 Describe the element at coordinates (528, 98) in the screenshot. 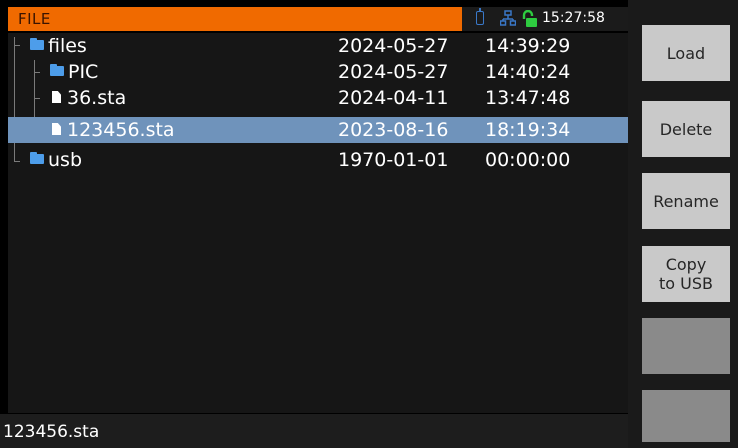

I see `row-time: 13:47:48` at that location.